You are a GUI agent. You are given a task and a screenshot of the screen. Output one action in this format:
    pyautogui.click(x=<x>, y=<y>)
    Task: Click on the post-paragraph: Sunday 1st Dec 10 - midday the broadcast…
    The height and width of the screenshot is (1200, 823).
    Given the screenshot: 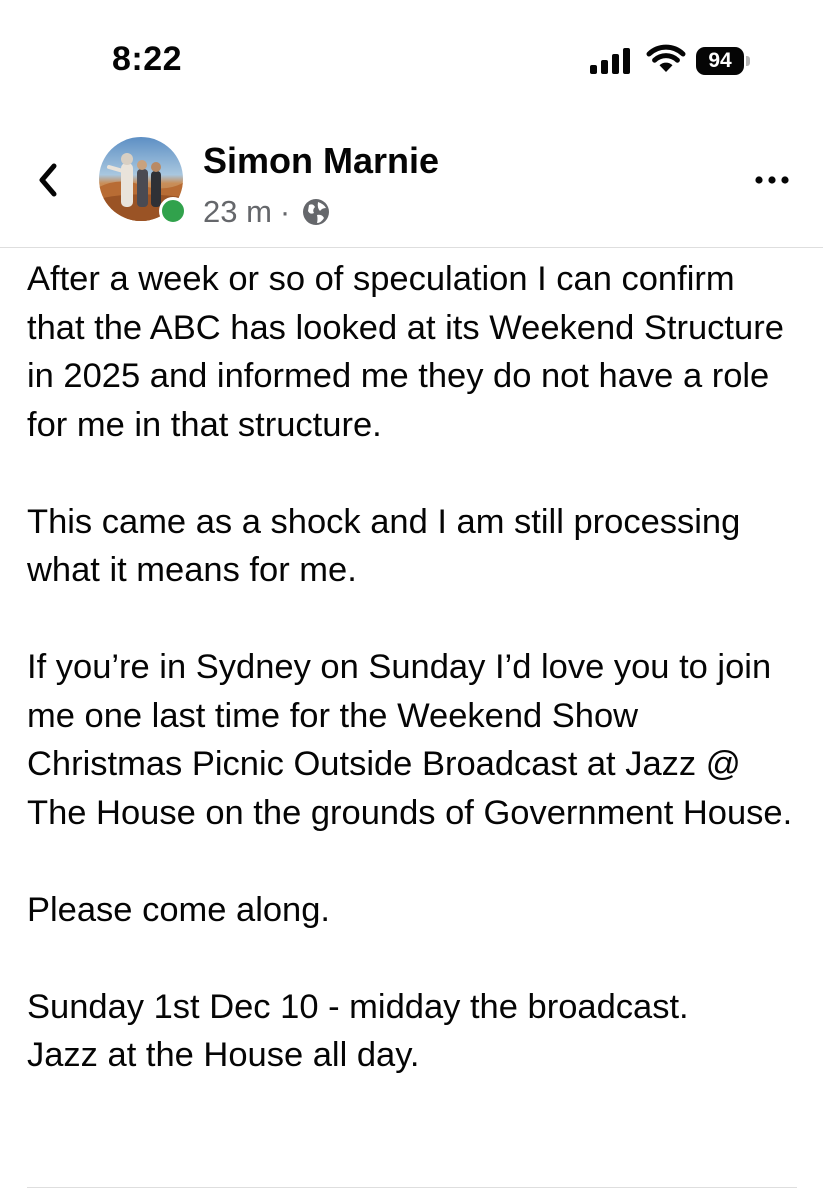 What is the action you would take?
    pyautogui.click(x=358, y=1031)
    